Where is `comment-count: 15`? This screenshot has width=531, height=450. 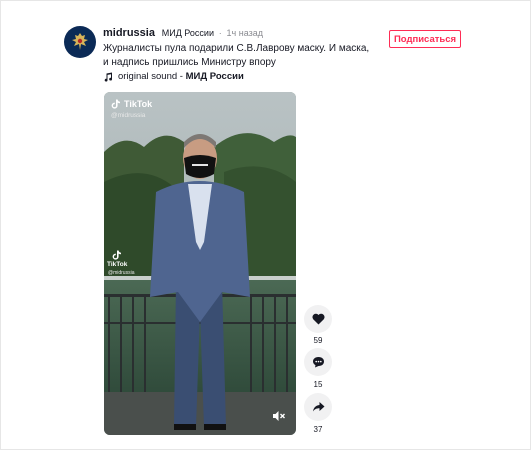
comment-count: 15 is located at coordinates (318, 384).